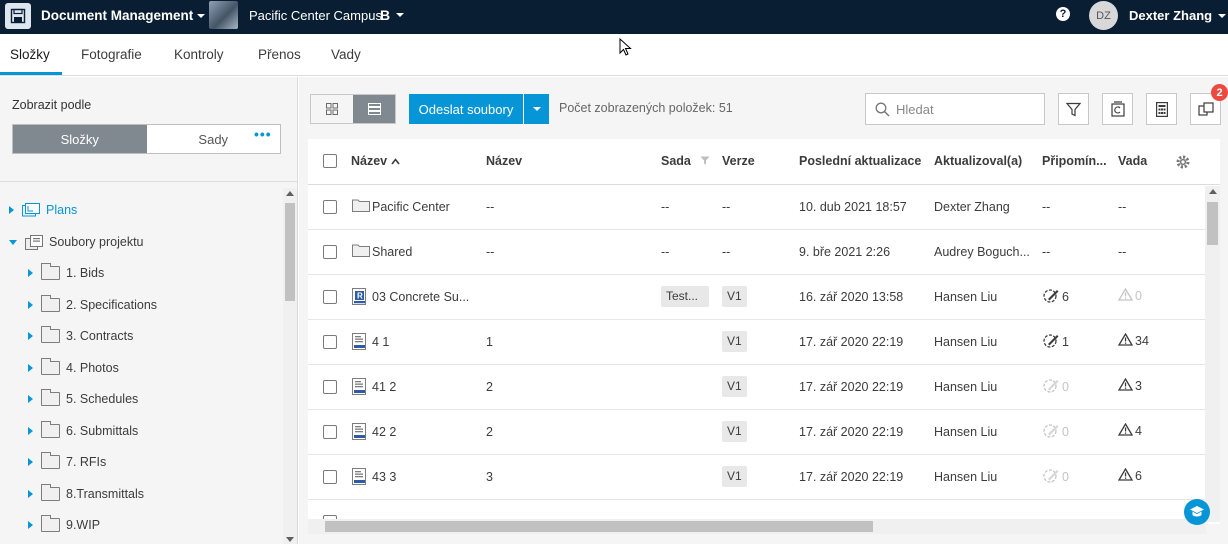  Describe the element at coordinates (375, 161) in the screenshot. I see `column-header-name: Název` at that location.